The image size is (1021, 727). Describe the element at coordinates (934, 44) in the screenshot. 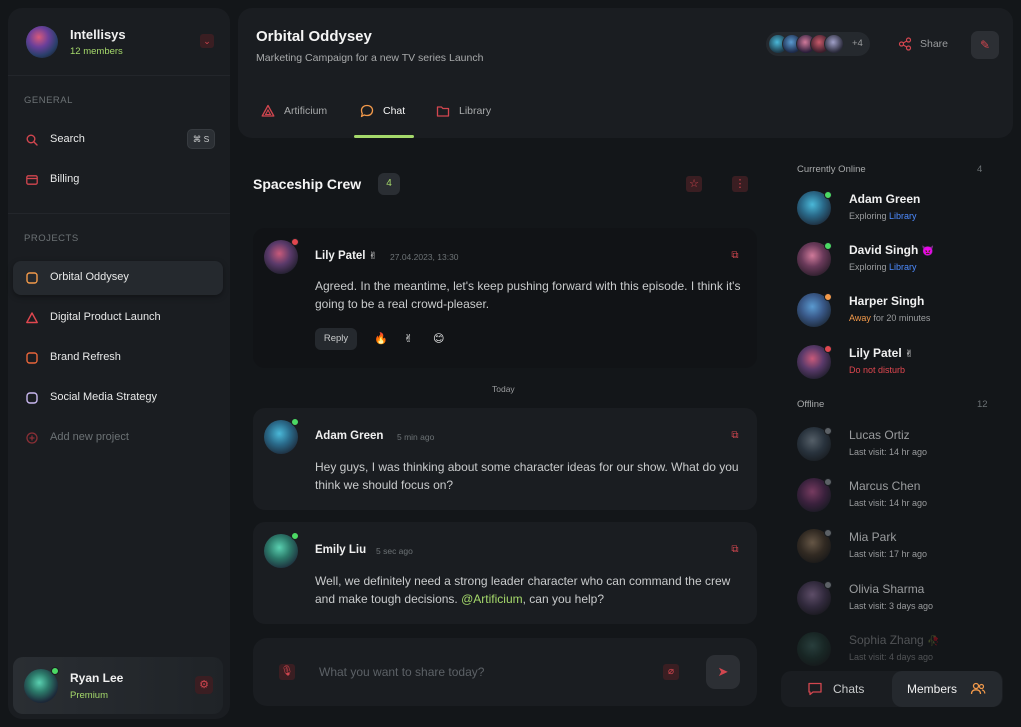

I see `share-label: Share` at that location.